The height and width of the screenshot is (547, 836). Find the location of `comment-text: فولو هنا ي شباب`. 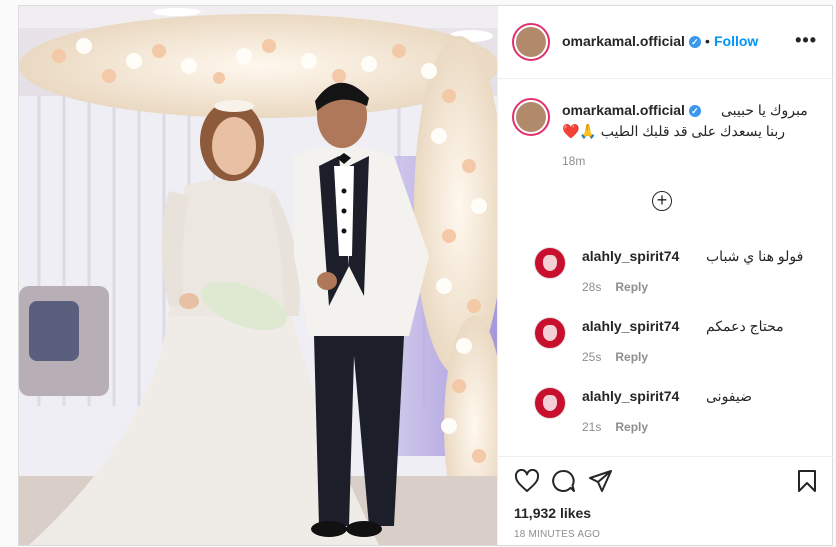

comment-text: فولو هنا ي شباب is located at coordinates (755, 256).